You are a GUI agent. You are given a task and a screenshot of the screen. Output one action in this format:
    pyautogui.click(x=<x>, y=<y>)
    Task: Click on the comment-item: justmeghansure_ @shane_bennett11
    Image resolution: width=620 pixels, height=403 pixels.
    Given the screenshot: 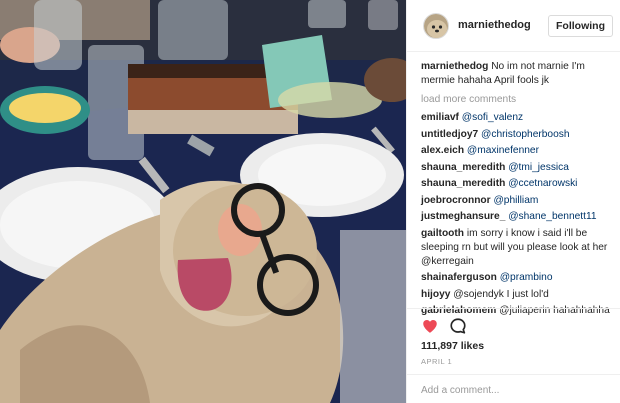 What is the action you would take?
    pyautogui.click(x=518, y=217)
    